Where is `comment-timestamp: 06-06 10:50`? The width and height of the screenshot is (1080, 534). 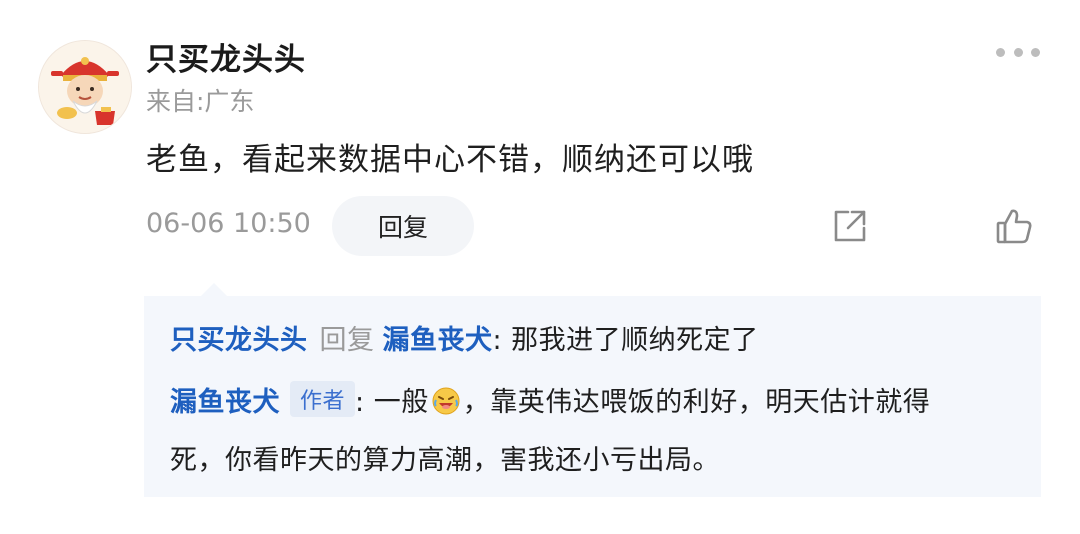 comment-timestamp: 06-06 10:50 is located at coordinates (228, 223).